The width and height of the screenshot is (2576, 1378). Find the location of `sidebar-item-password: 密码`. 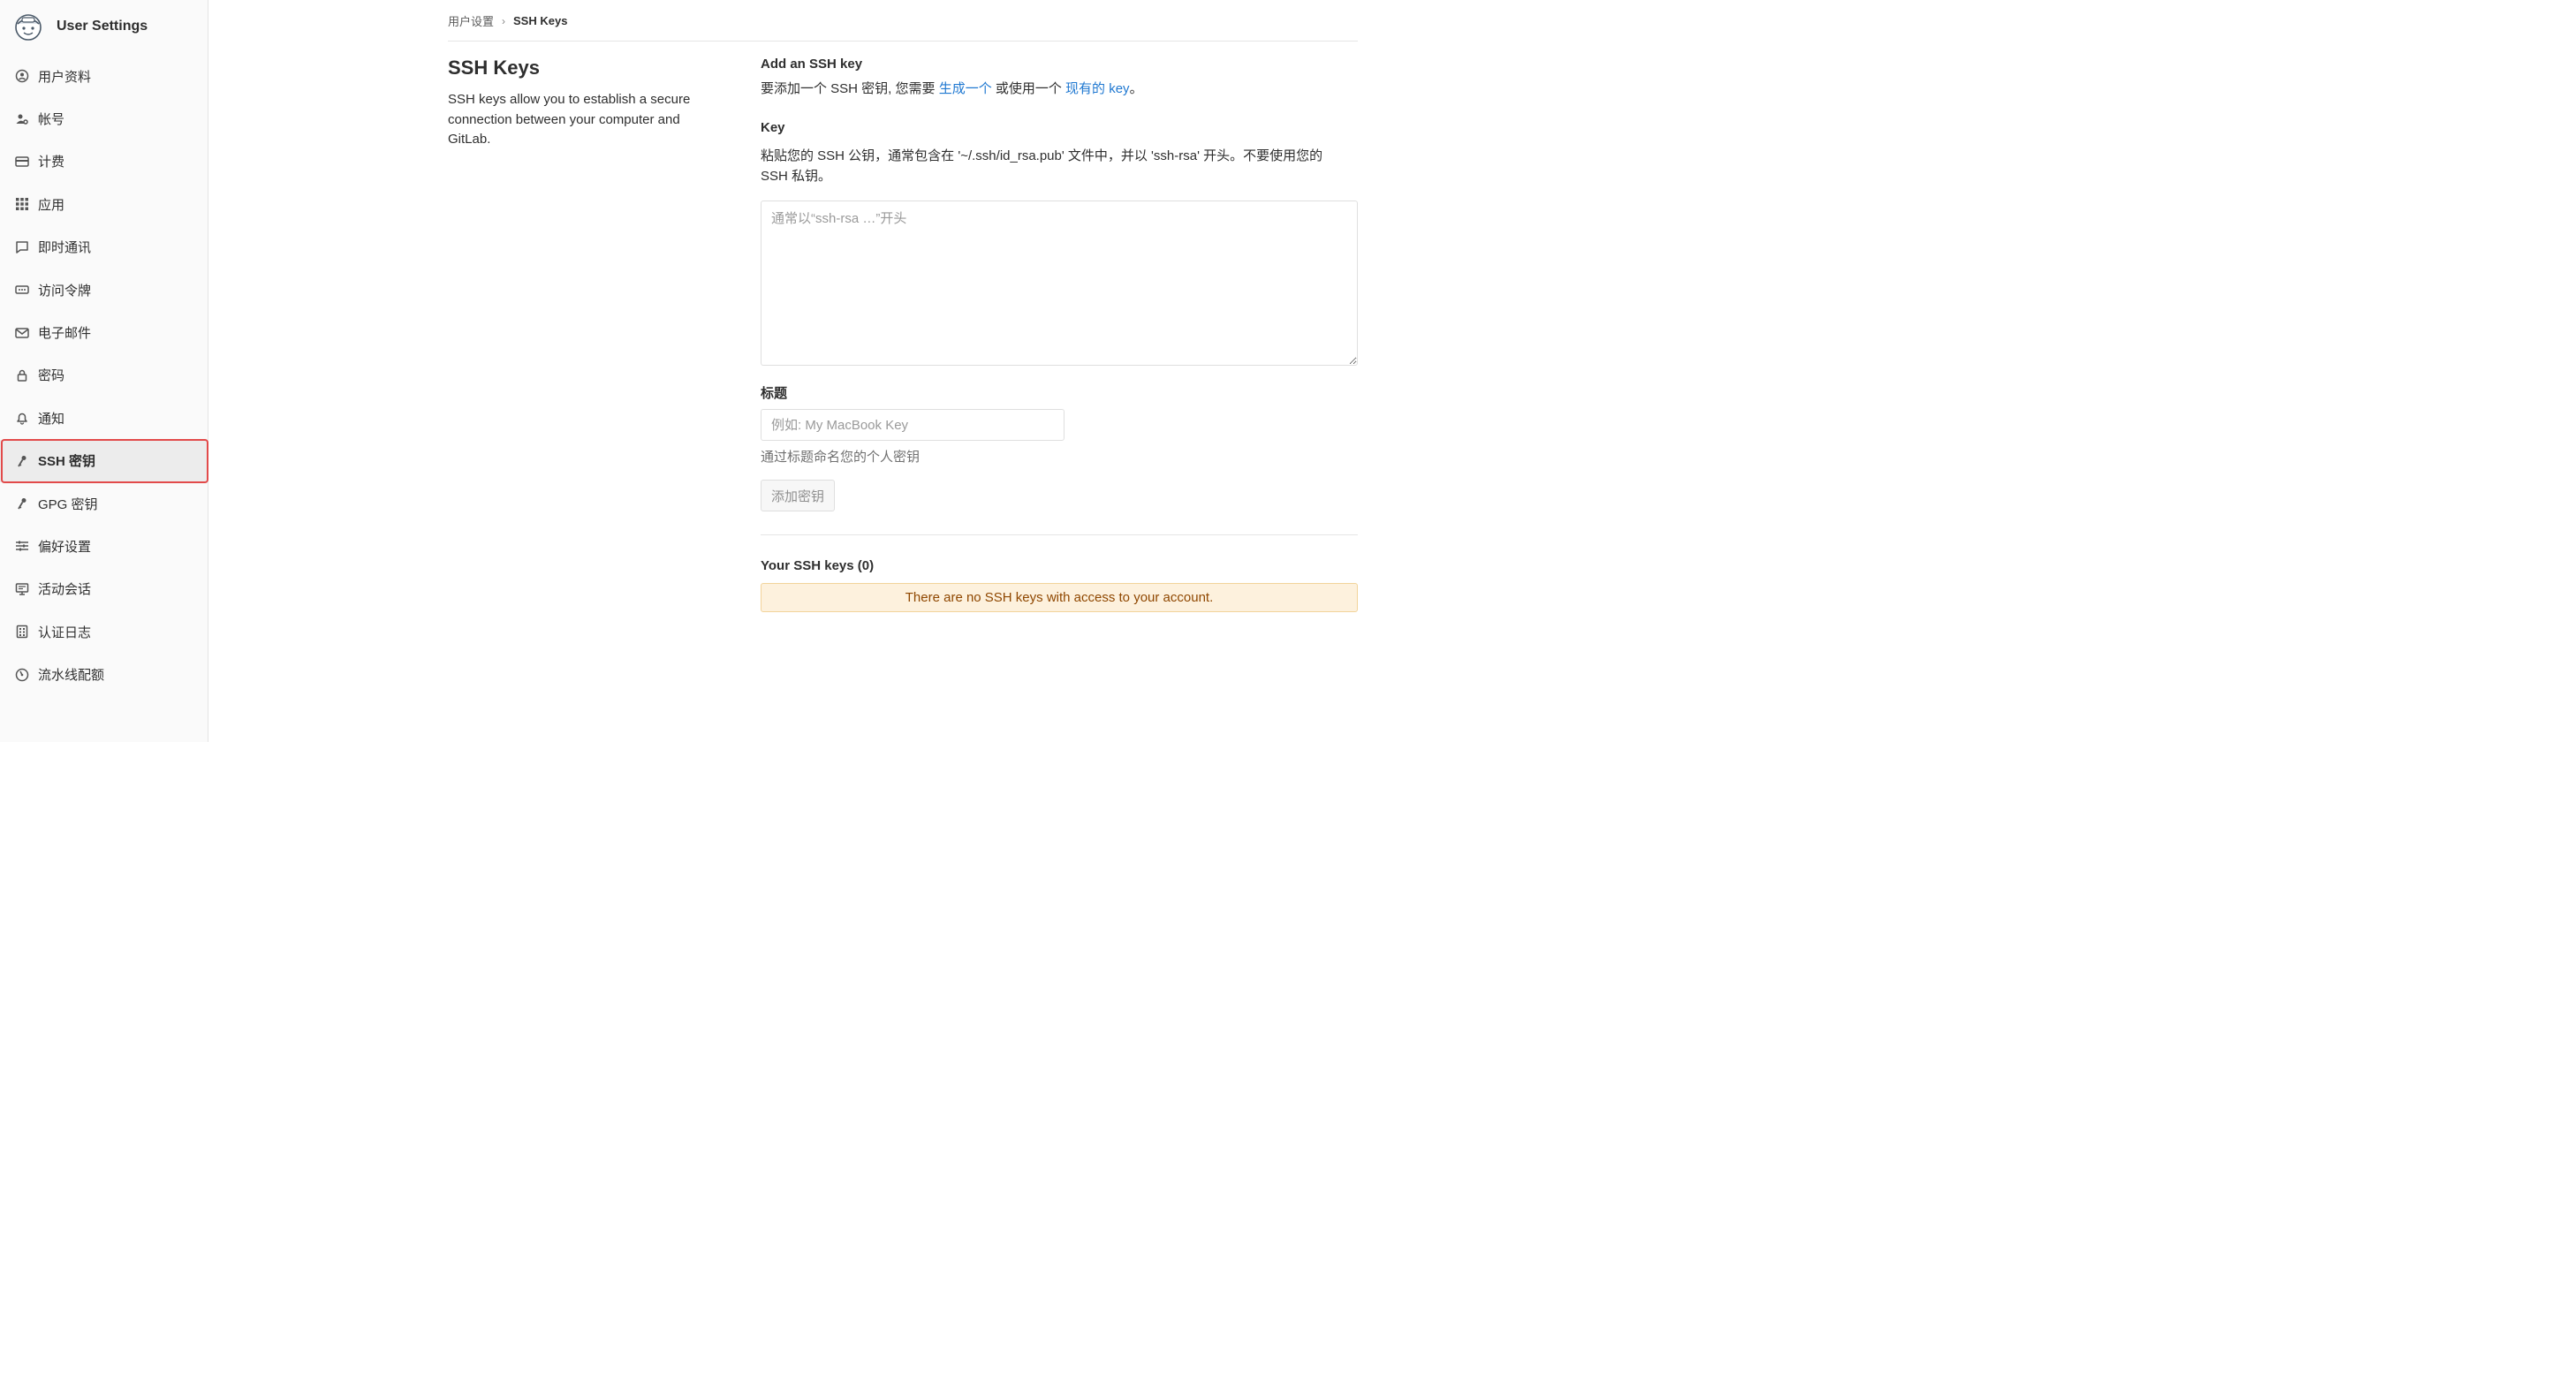

sidebar-item-password: 密码 is located at coordinates (104, 375).